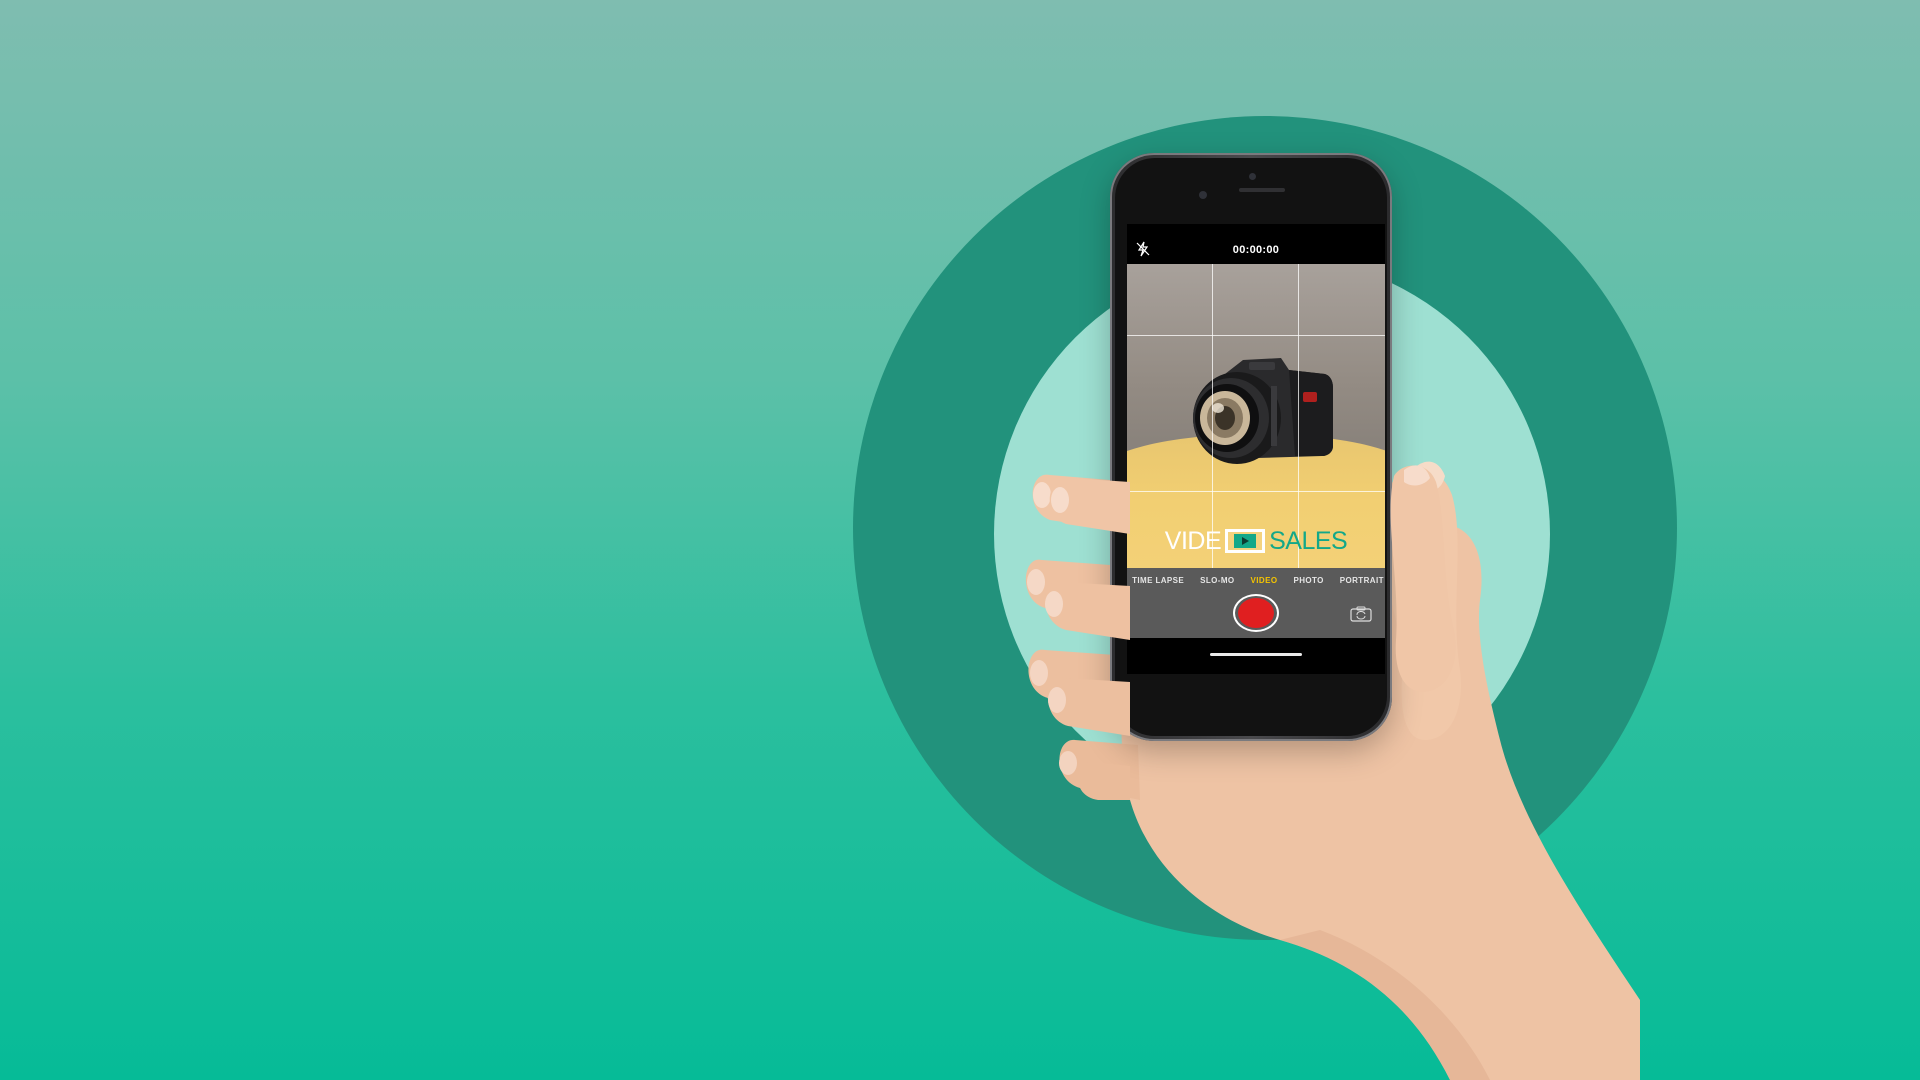 Image resolution: width=1920 pixels, height=1080 pixels. Describe the element at coordinates (1158, 580) in the screenshot. I see `mode-time-lapse: TIME LAPSE` at that location.